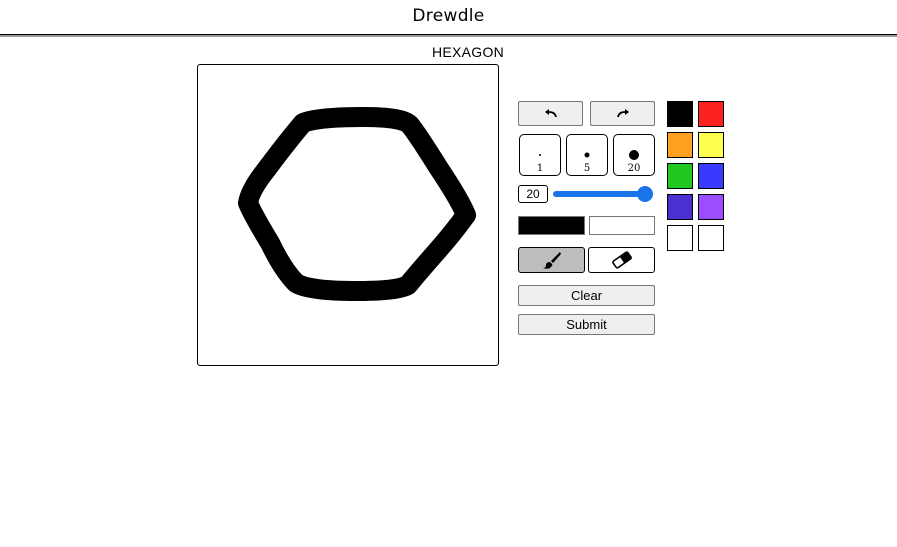 The image size is (897, 547). What do you see at coordinates (711, 114) in the screenshot?
I see `palette-swatch-red` at bounding box center [711, 114].